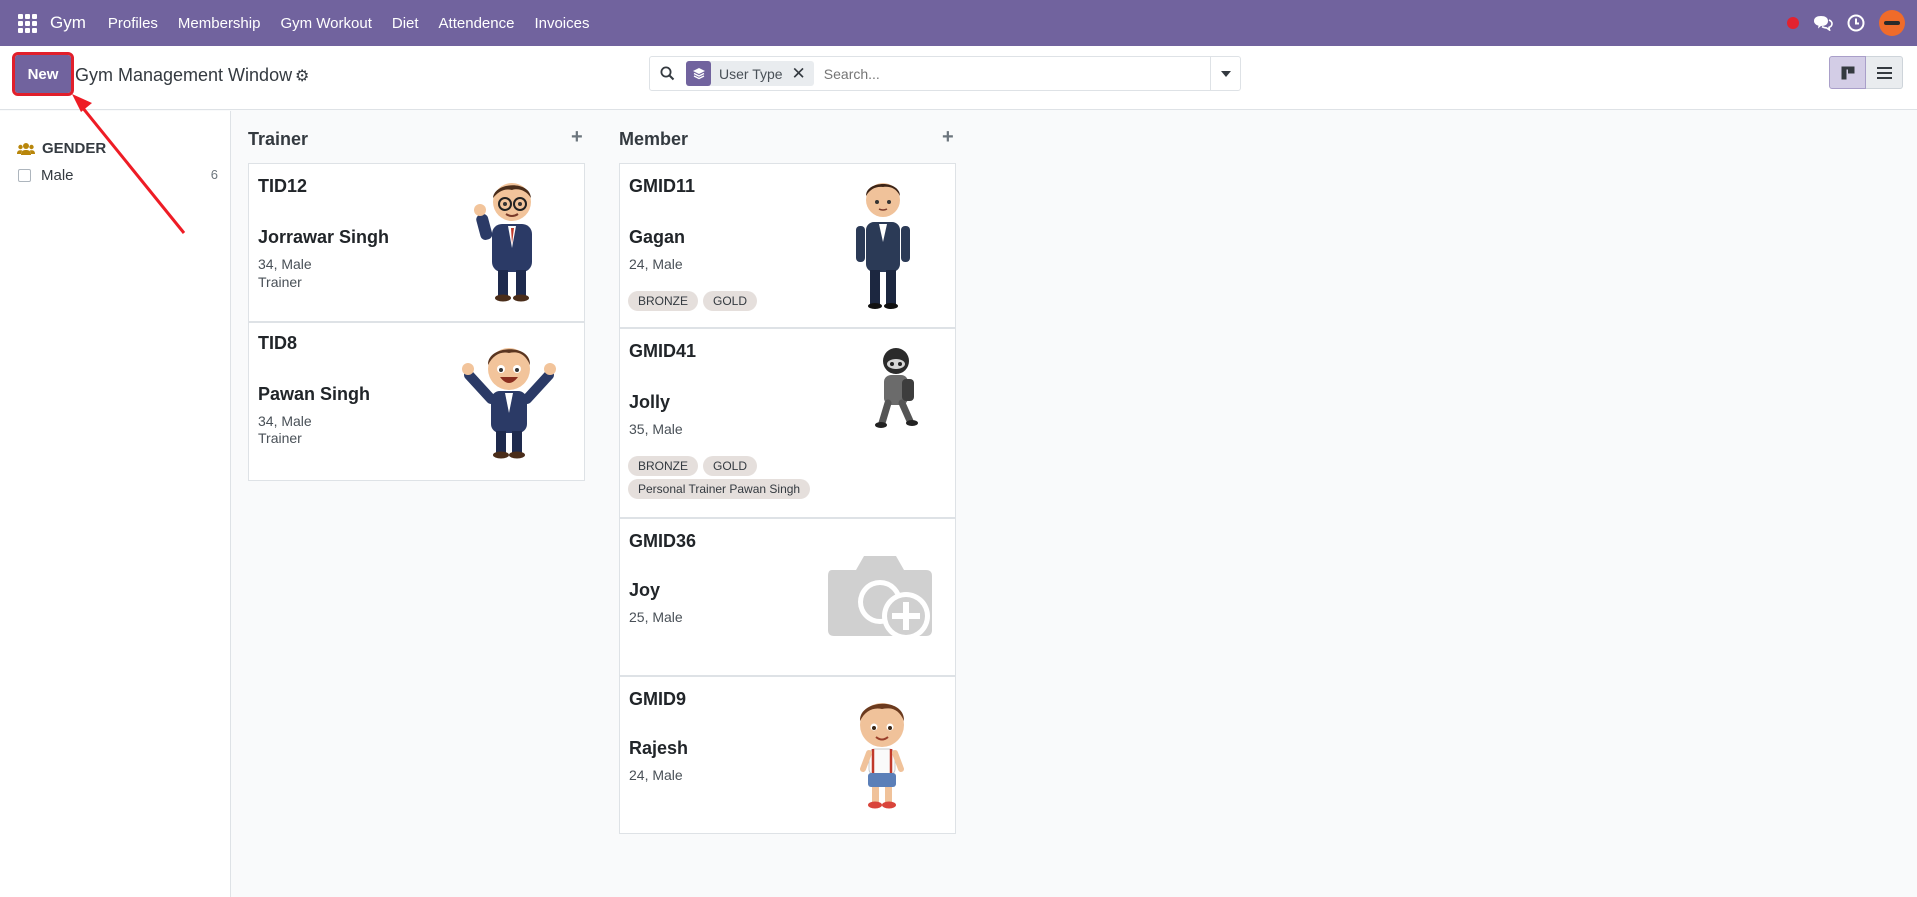  I want to click on card-name: Joy, so click(645, 590).